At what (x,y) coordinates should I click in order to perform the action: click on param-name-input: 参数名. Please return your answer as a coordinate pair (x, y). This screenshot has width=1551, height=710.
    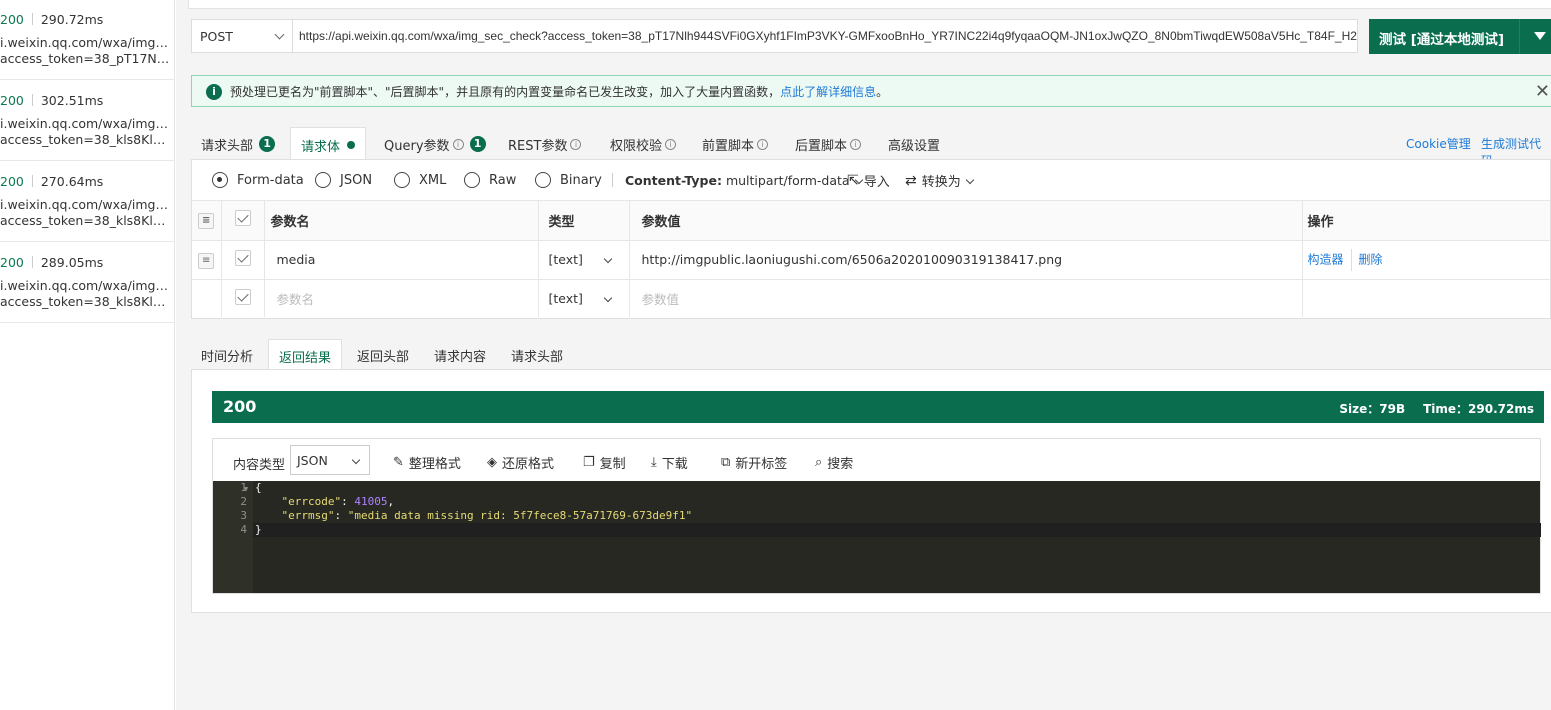
    Looking at the image, I should click on (401, 298).